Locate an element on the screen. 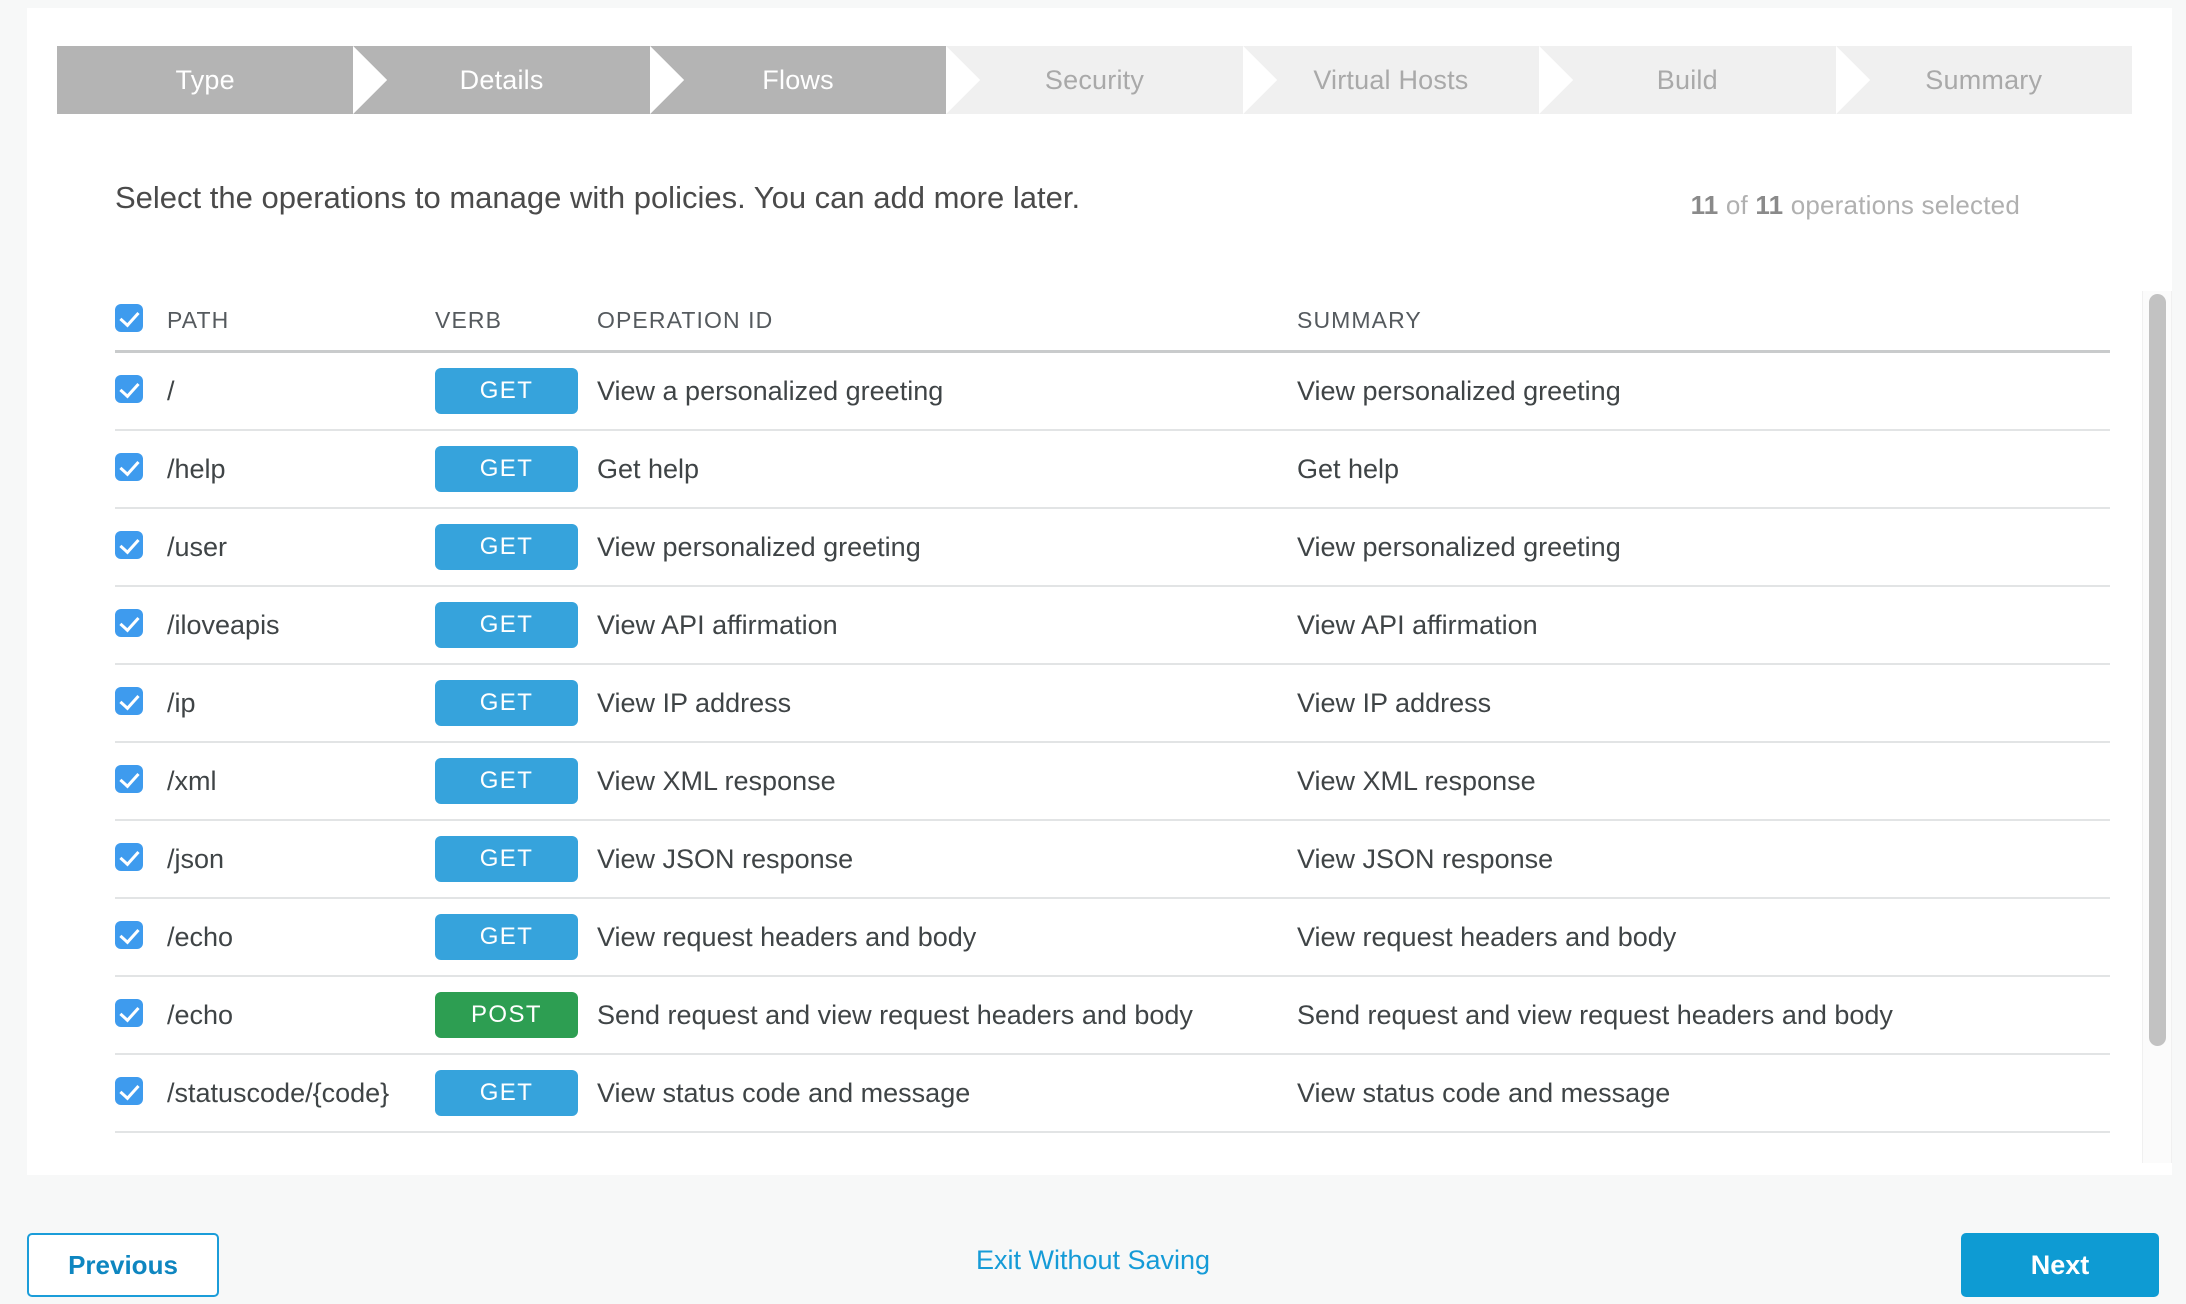 The image size is (2186, 1304). wizard-step-flows: Flows is located at coordinates (815, 80).